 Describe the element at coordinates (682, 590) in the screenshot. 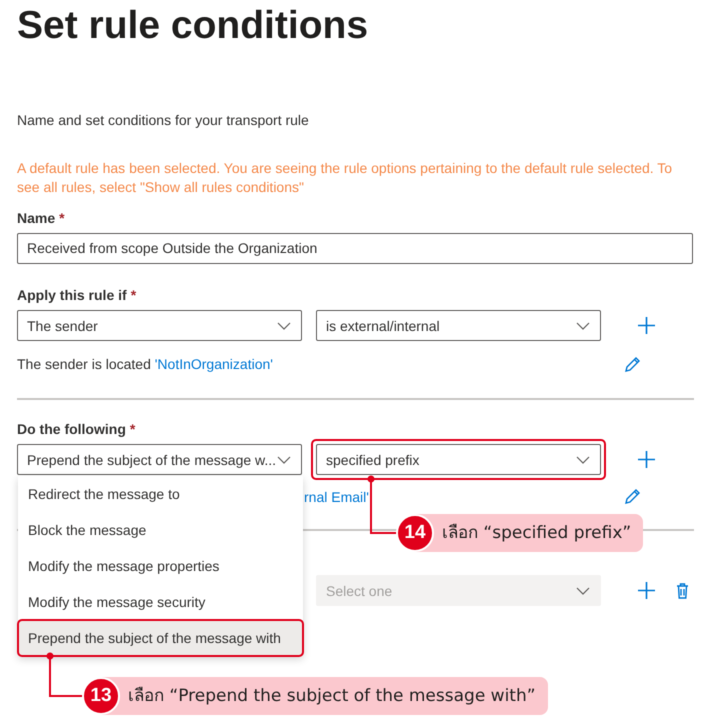

I see `trash-icon` at that location.